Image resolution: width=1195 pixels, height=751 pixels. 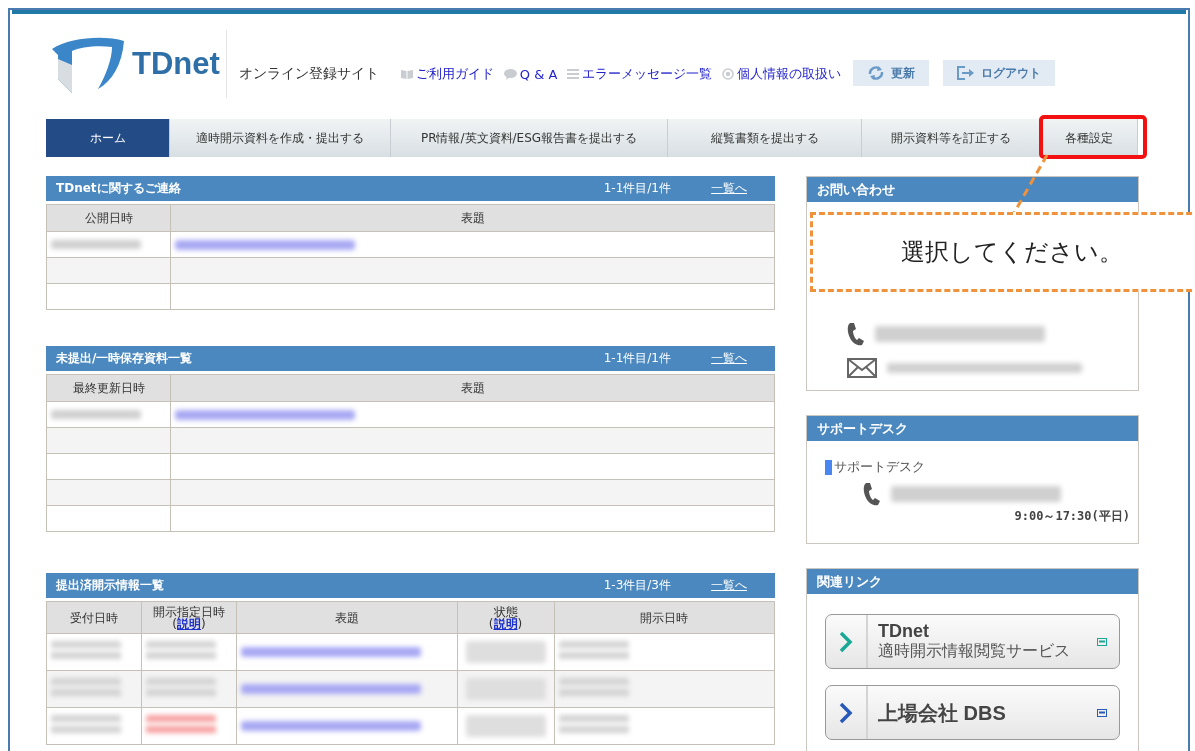 What do you see at coordinates (529, 138) in the screenshot?
I see `nav-tab: PR情報/英文資料/ESG報告書を提出する` at bounding box center [529, 138].